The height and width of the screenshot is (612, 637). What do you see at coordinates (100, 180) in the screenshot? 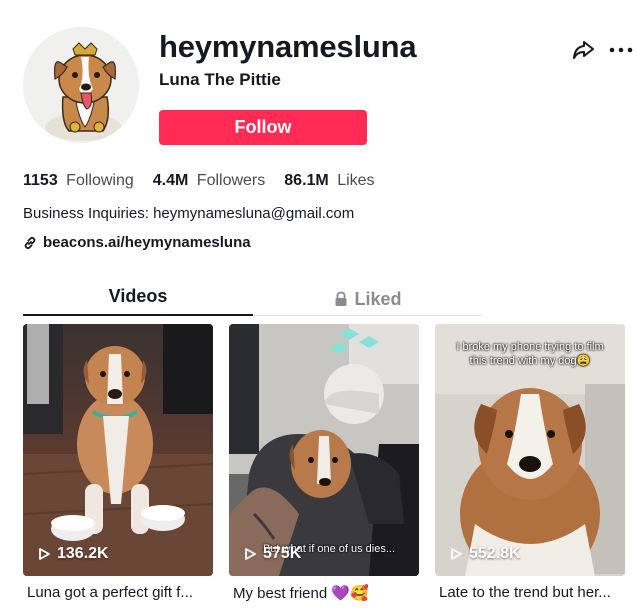
I see `stat-label: Following` at bounding box center [100, 180].